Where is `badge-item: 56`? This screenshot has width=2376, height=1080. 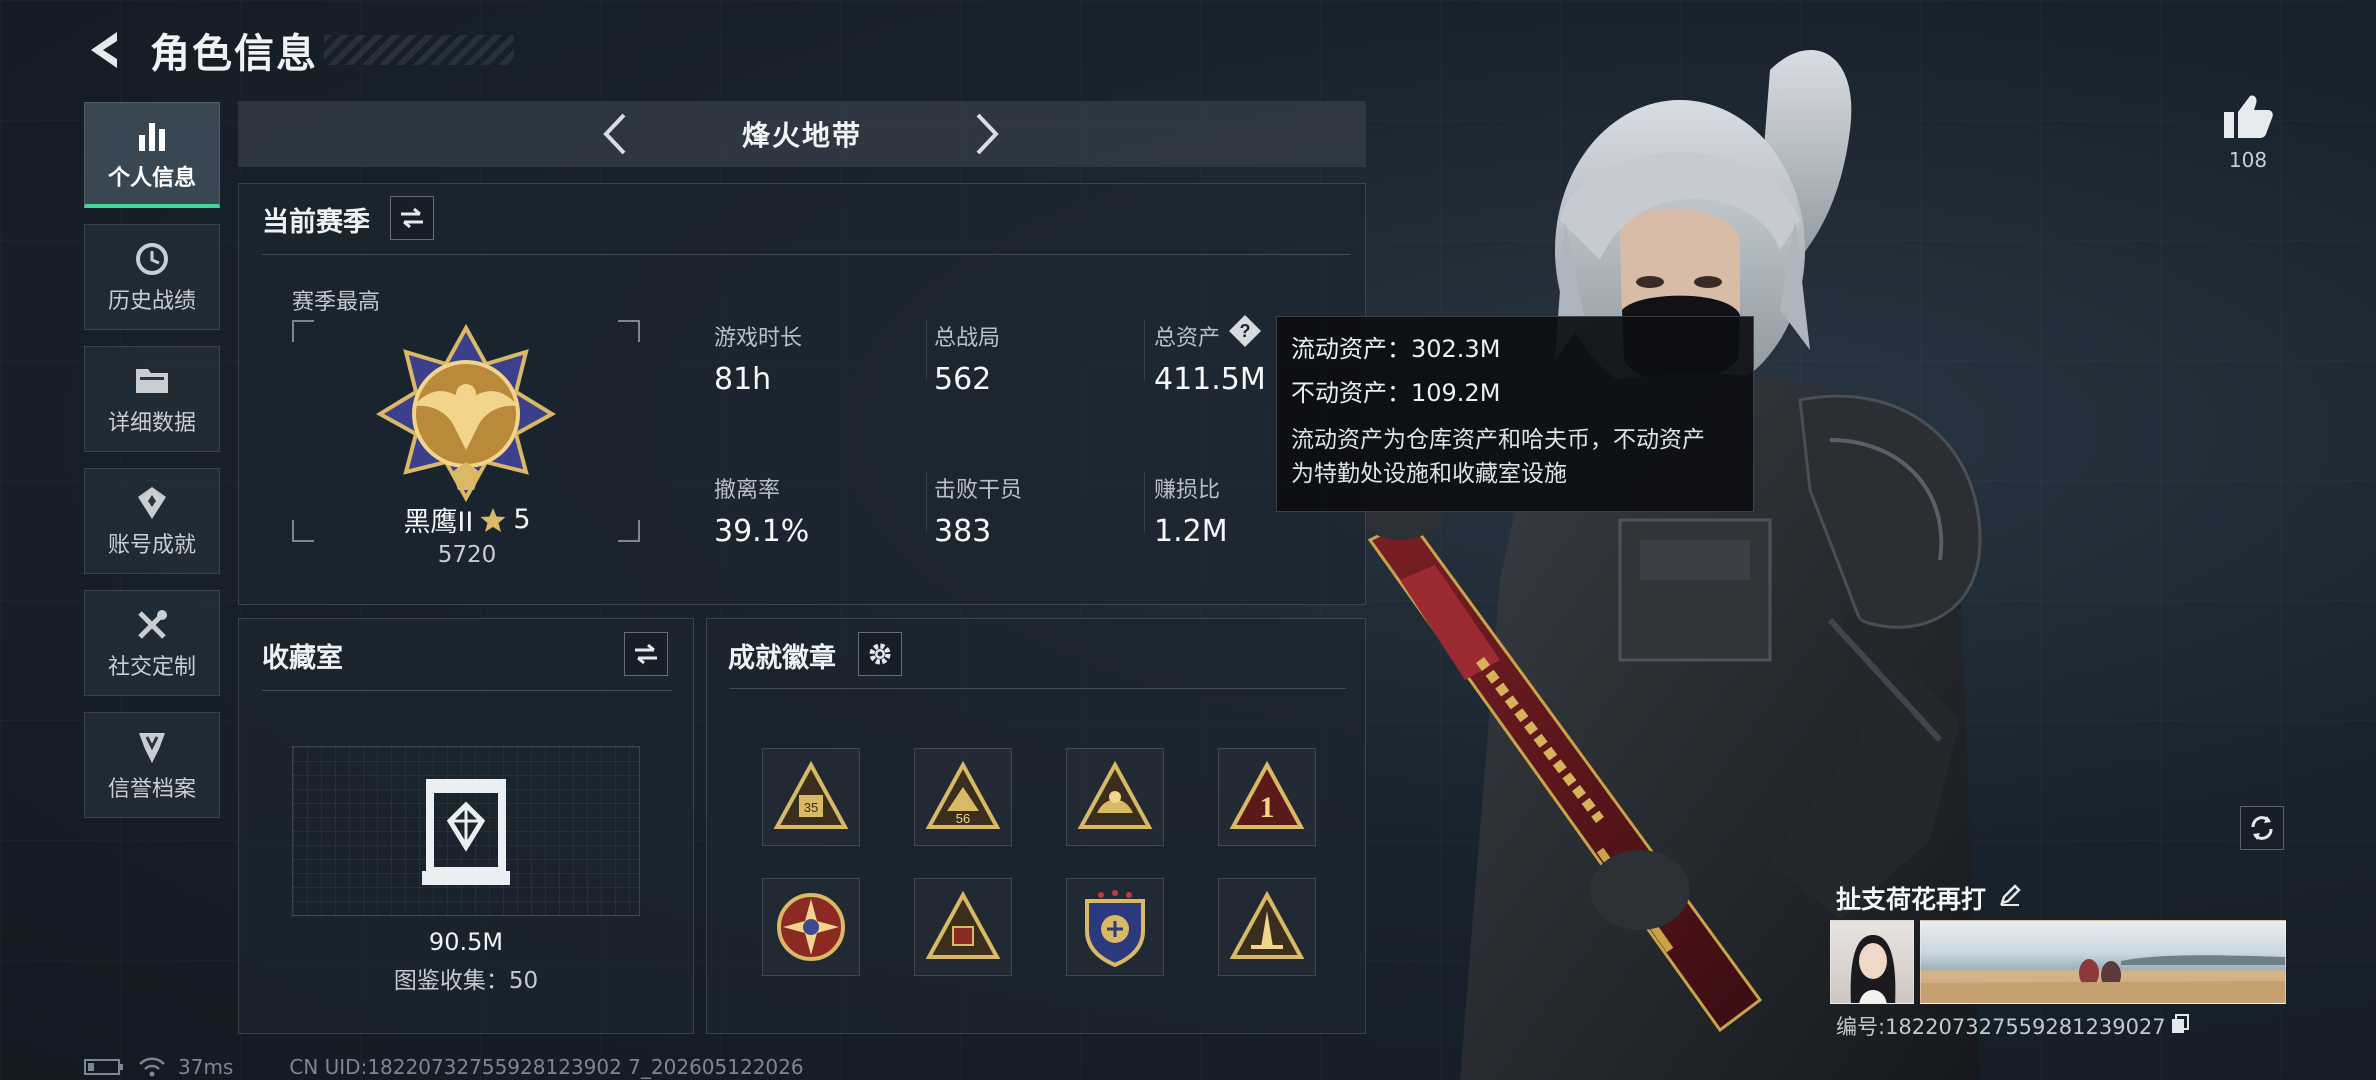
badge-item: 56 is located at coordinates (963, 797).